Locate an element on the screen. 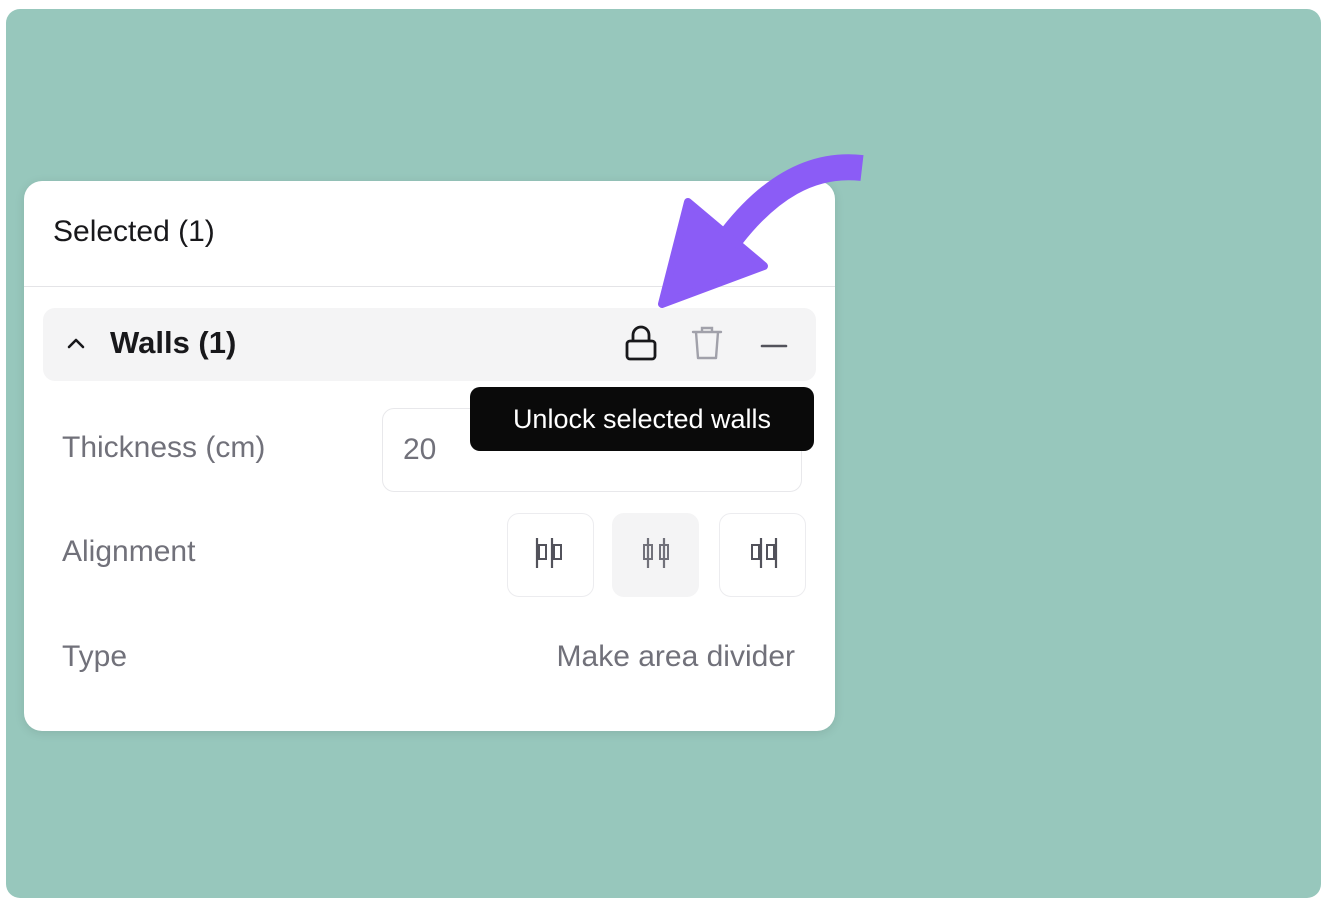  thickness-label: Thickness (cm) is located at coordinates (164, 447).